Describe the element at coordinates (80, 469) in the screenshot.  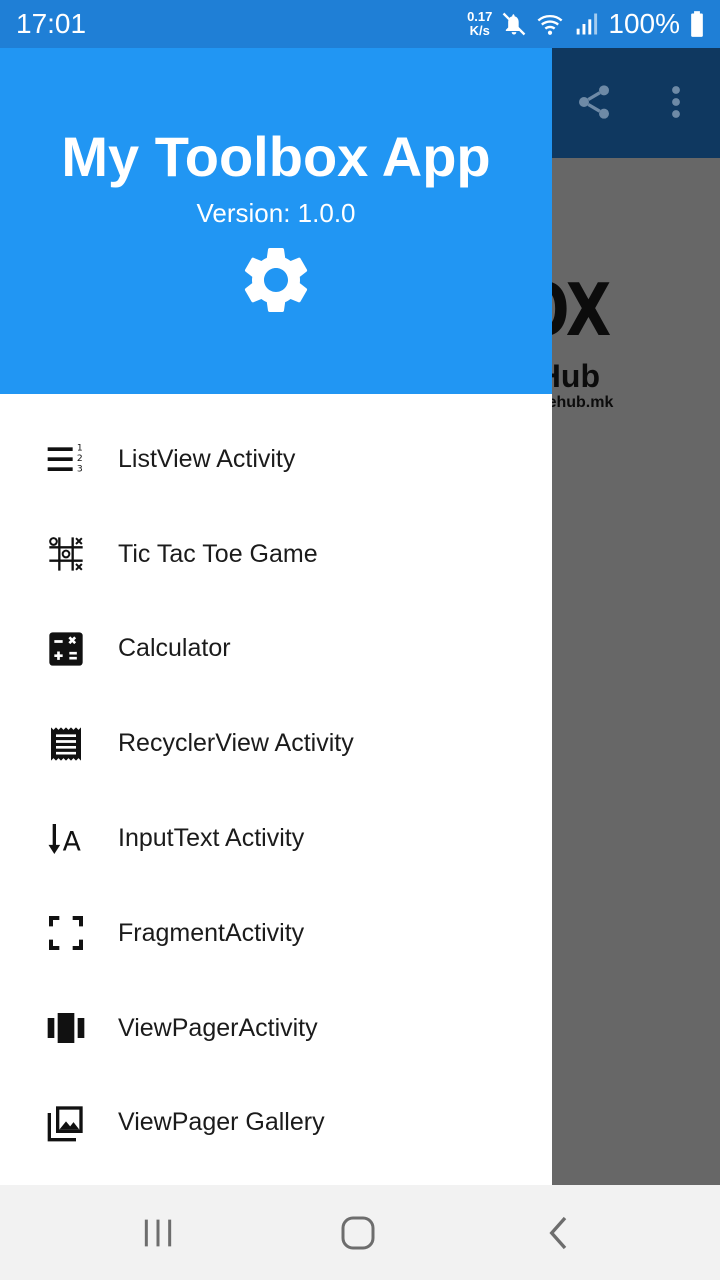
I see `svg-text: 3` at that location.